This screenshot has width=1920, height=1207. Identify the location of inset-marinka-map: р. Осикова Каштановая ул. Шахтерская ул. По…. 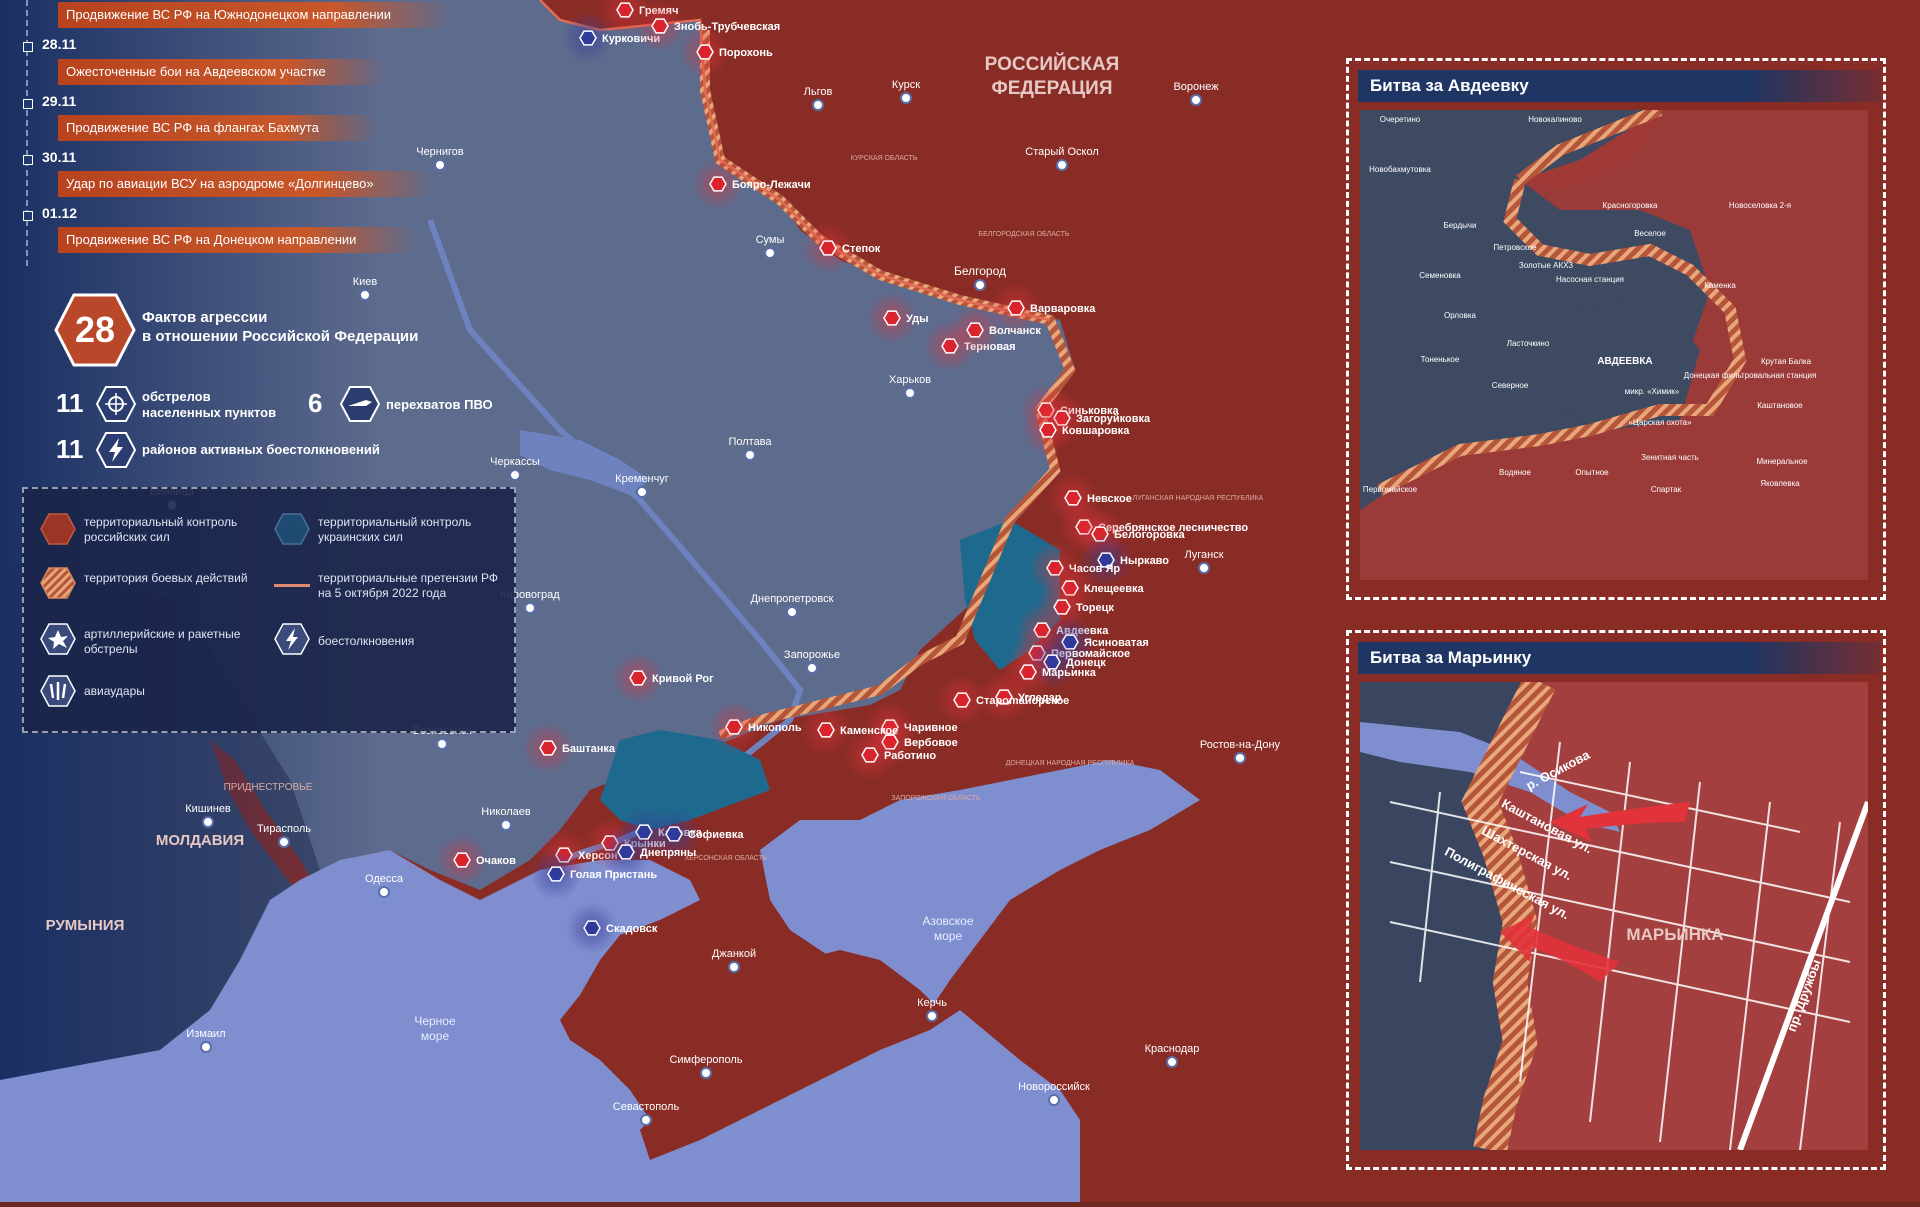
(1614, 916).